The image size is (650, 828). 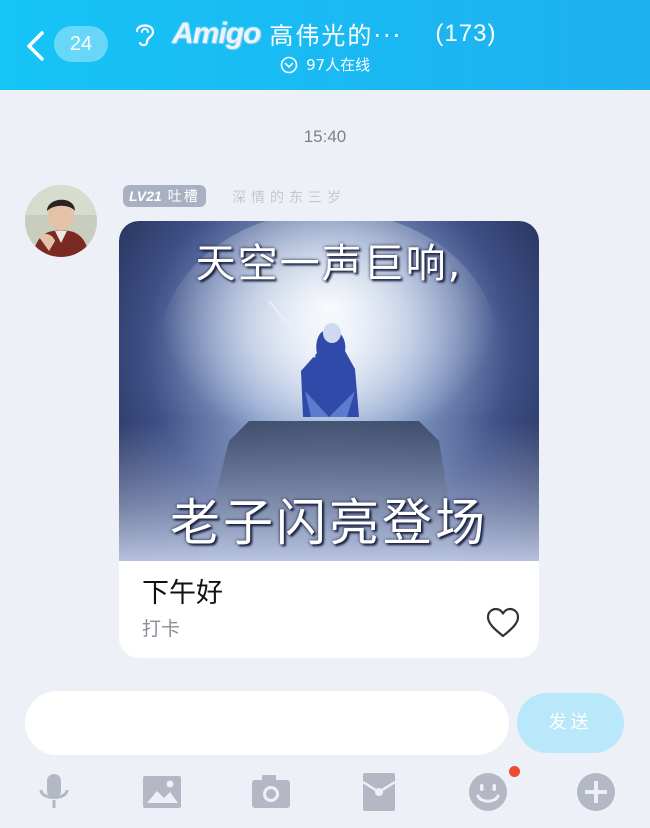 I want to click on image-icon, so click(x=162, y=792).